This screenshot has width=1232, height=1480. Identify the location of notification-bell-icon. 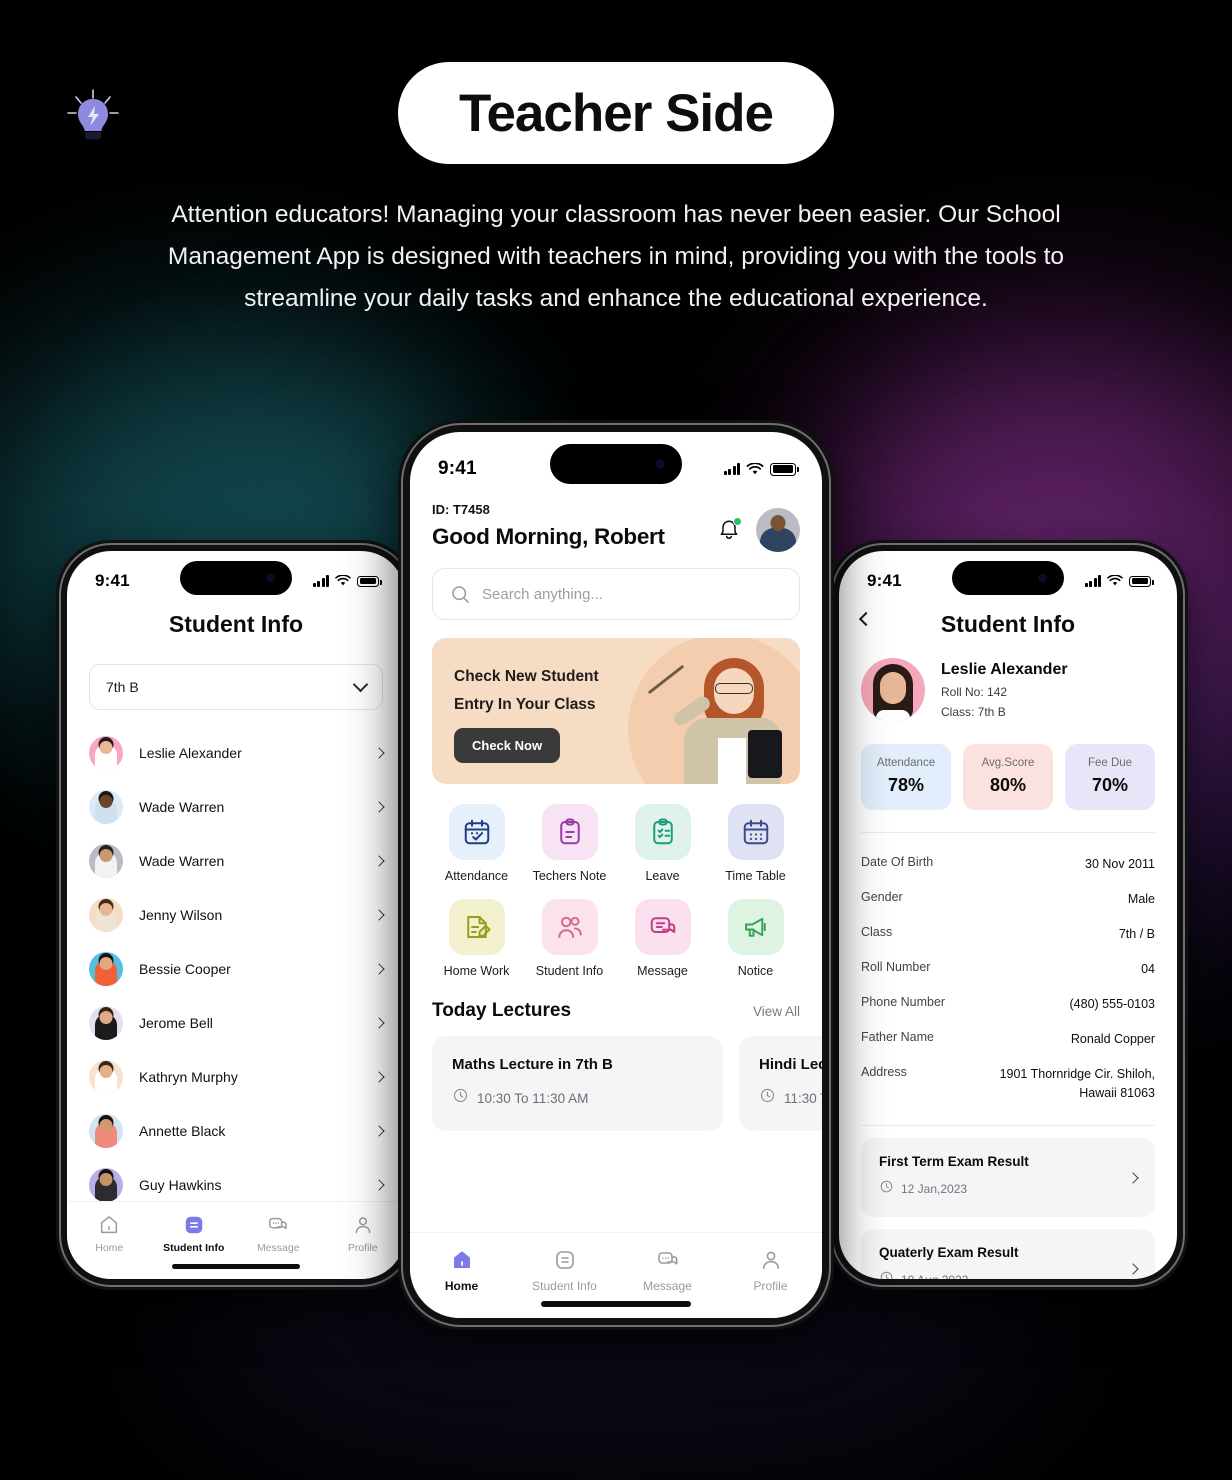
(729, 530).